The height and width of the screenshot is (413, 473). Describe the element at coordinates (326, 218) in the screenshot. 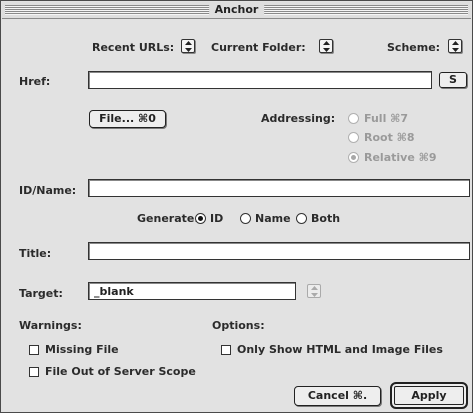

I see `generate-both-label: Both` at that location.